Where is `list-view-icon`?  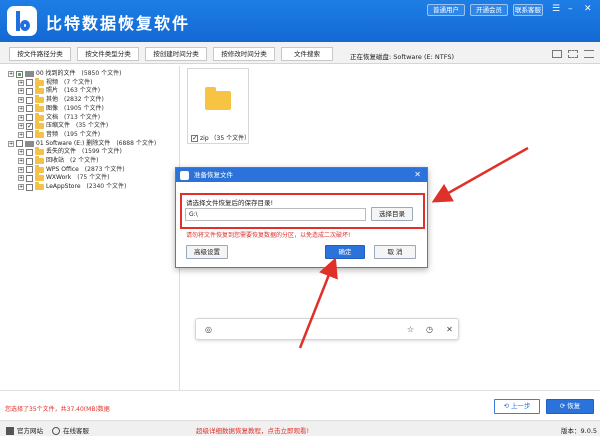
list-view-icon is located at coordinates (573, 54).